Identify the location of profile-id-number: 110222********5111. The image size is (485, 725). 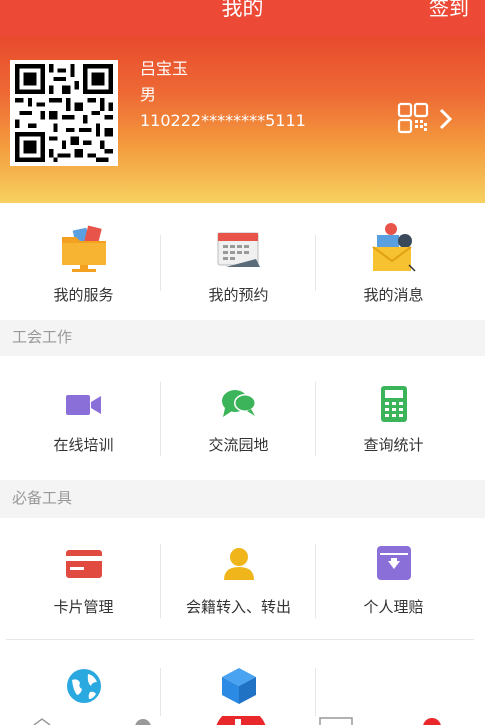
(223, 120).